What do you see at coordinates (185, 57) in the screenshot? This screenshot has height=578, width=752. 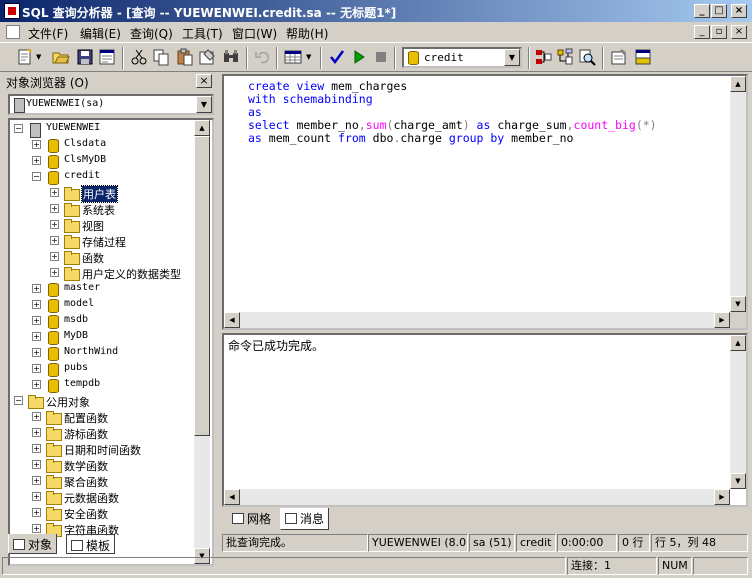 I see `paste-icon` at bounding box center [185, 57].